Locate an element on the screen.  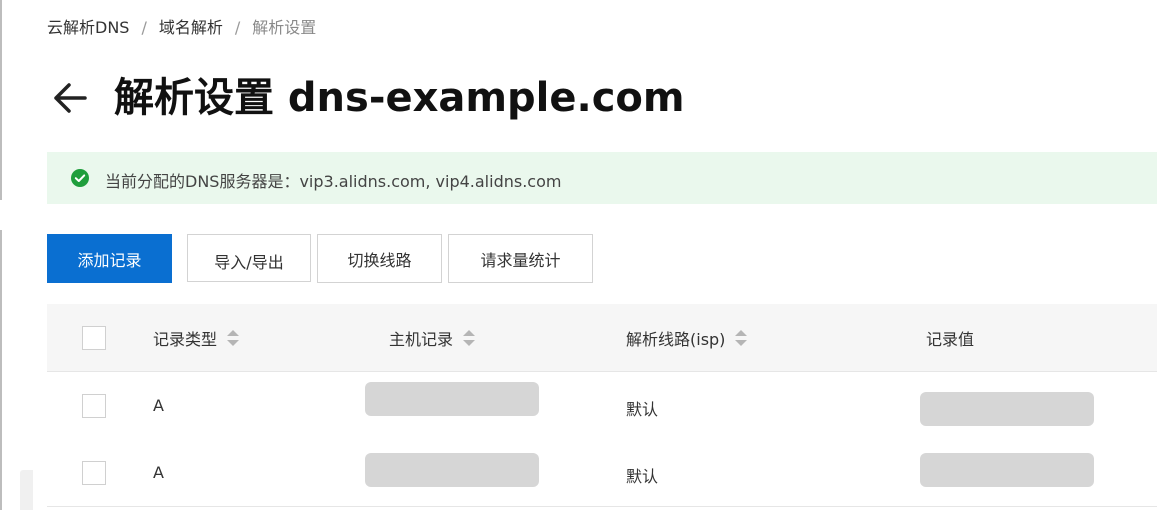
switch-line-button: 切换线路 is located at coordinates (379, 258).